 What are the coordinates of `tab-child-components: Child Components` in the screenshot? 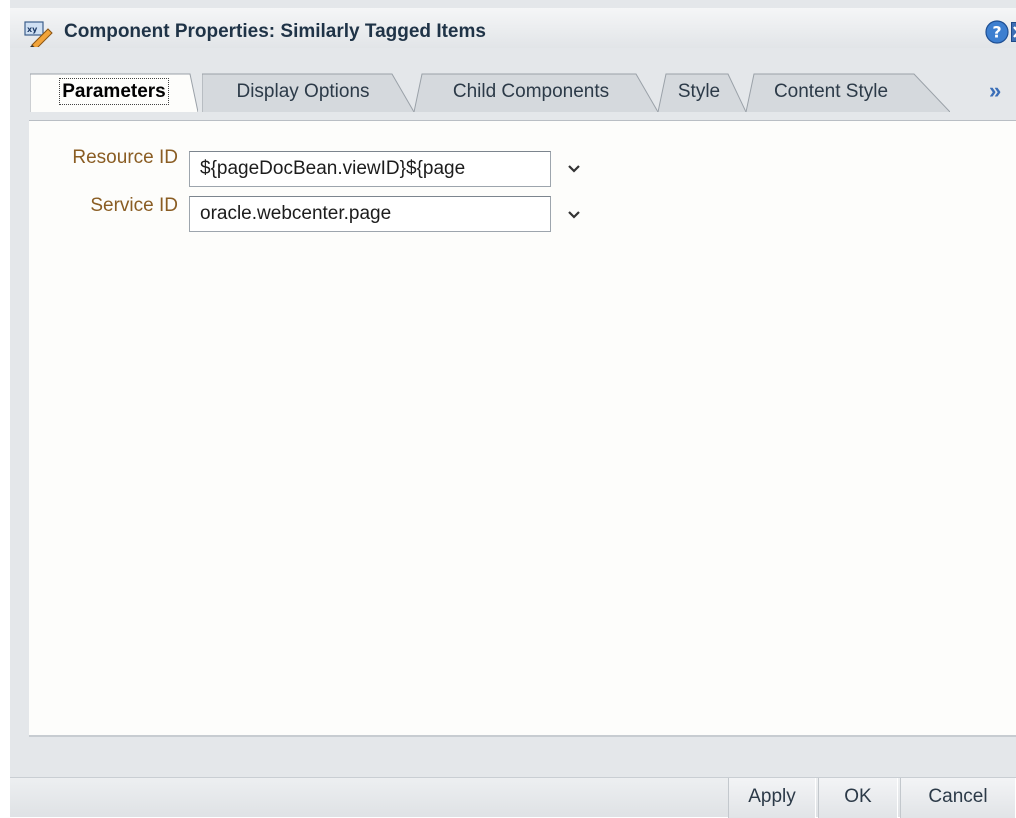 It's located at (536, 92).